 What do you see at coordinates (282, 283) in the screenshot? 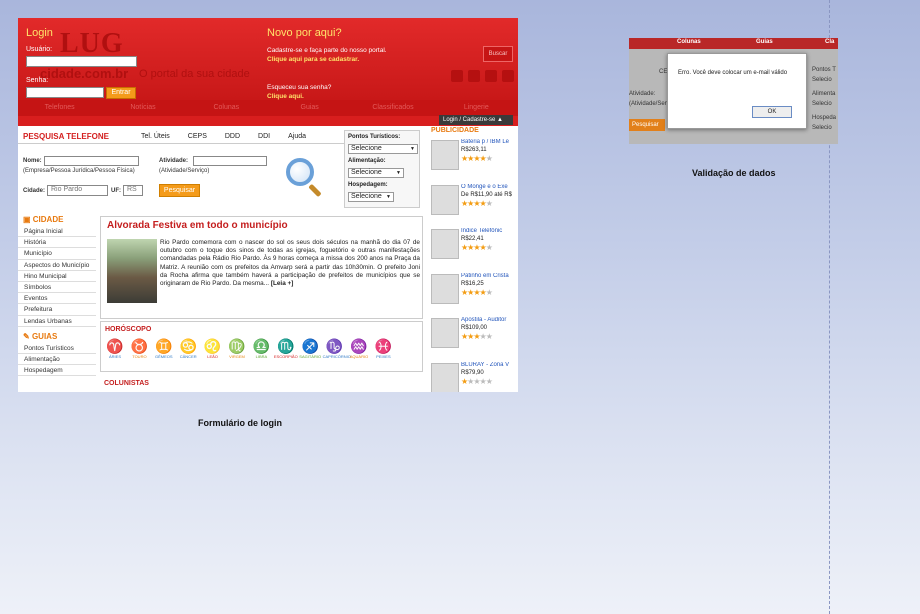
I see `leia-mais-link: [Leia +]` at bounding box center [282, 283].